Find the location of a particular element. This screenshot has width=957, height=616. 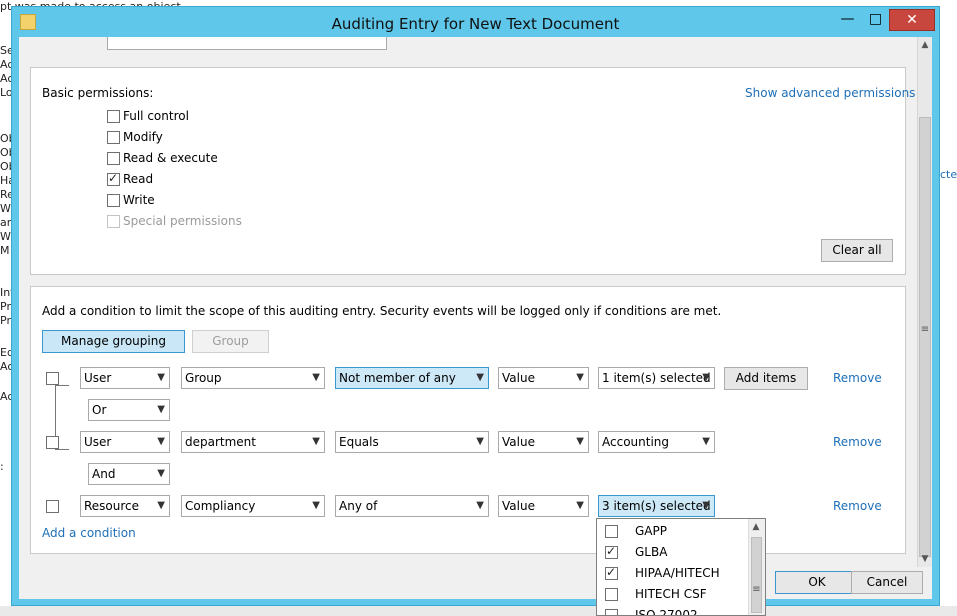

condition-value-value: 1 item(s) selected is located at coordinates (656, 378).